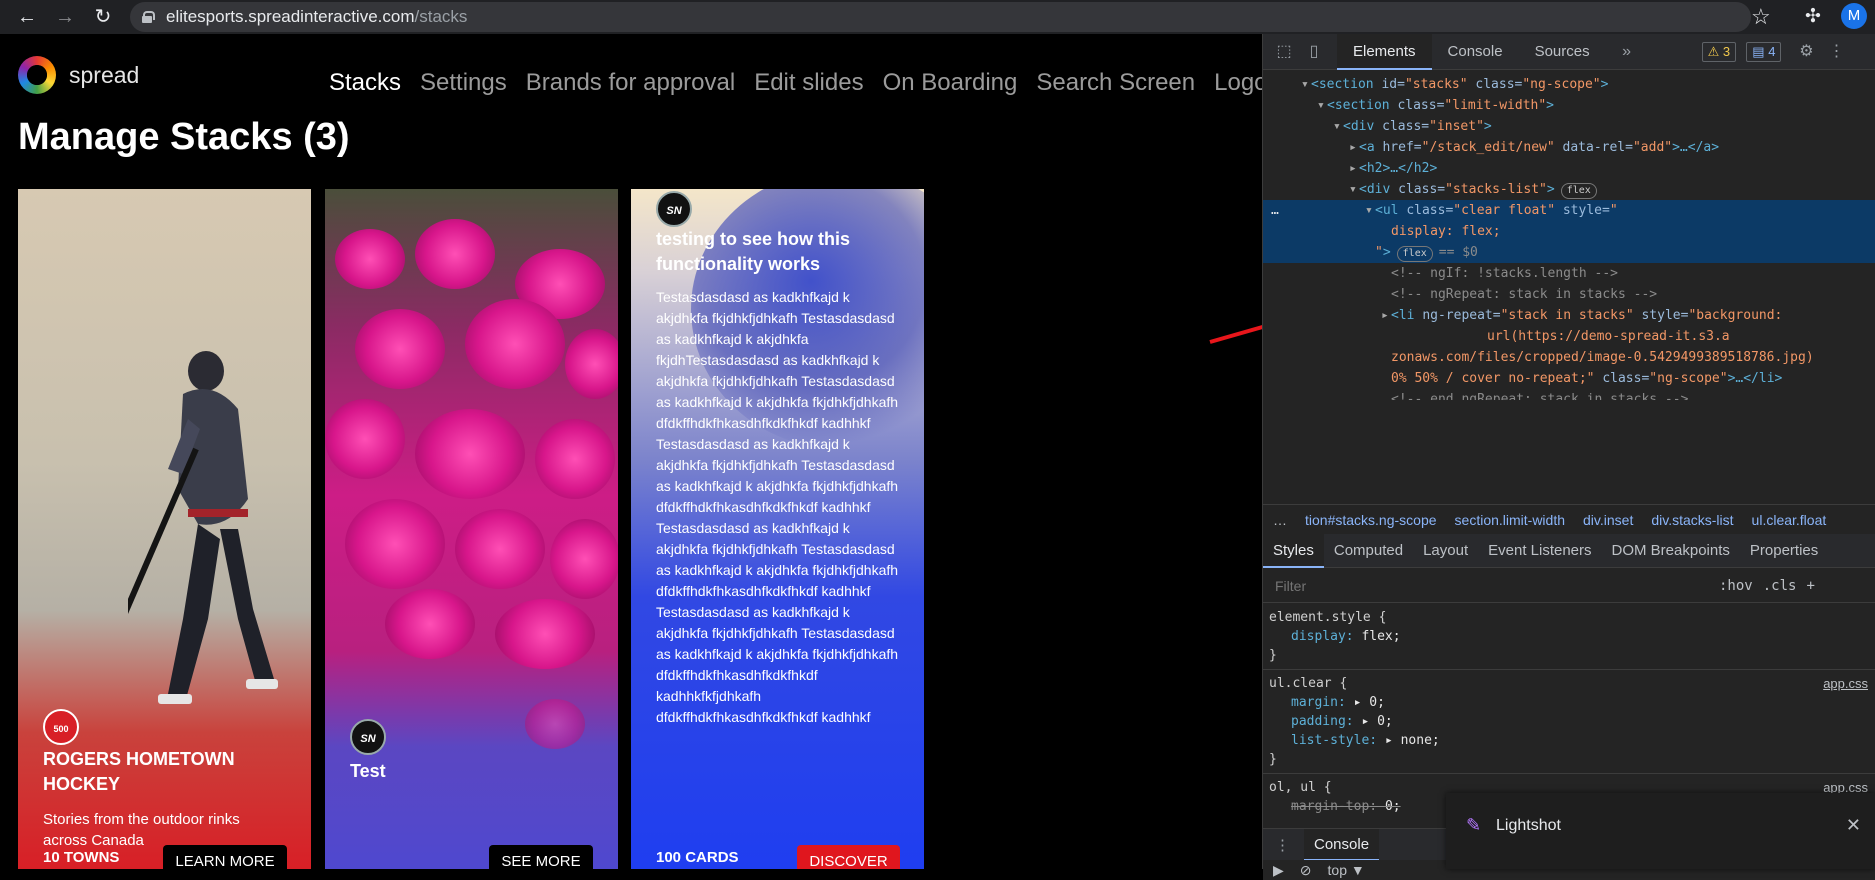 The image size is (1875, 880). Describe the element at coordinates (541, 857) in the screenshot. I see `see-more-button: SEE MORE` at that location.